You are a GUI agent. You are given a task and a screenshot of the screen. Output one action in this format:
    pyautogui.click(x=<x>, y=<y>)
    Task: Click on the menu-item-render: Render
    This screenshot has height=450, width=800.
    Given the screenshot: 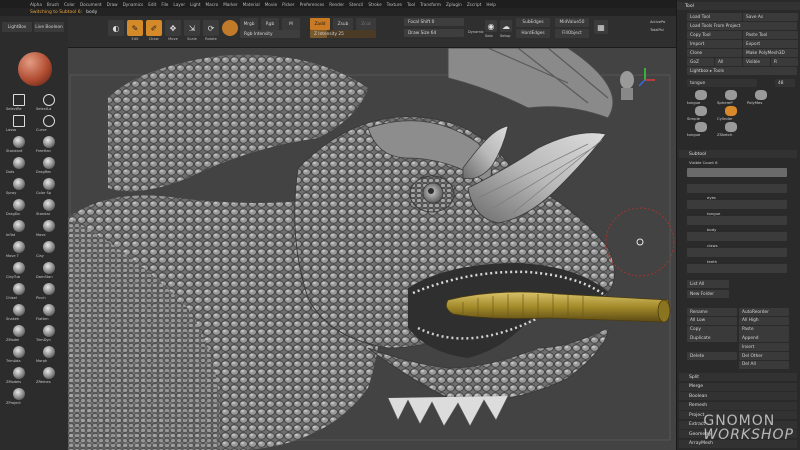 What is the action you would take?
    pyautogui.click(x=336, y=4)
    